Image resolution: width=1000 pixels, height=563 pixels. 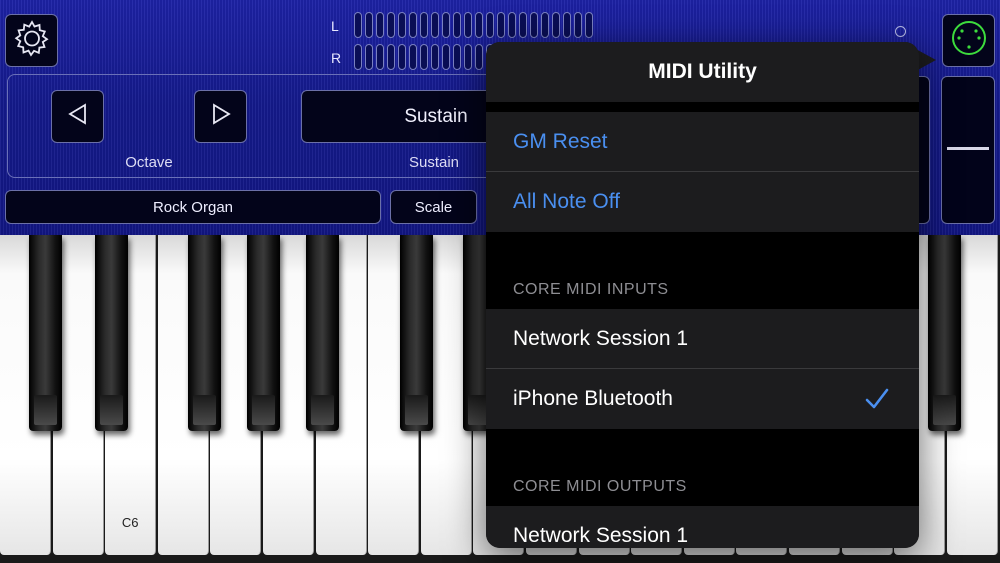 I want to click on pitch-slider, so click(x=968, y=150).